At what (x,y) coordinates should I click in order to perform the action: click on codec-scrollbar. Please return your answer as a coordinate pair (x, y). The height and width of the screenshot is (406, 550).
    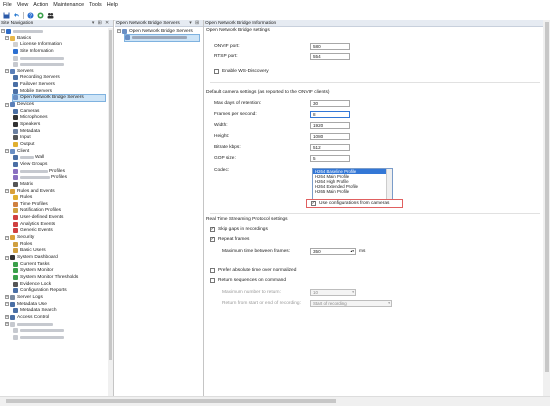
    Looking at the image, I should click on (389, 184).